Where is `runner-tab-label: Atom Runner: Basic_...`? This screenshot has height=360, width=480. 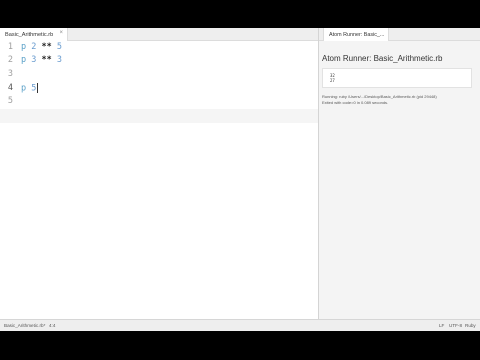 runner-tab-label: Atom Runner: Basic_... is located at coordinates (357, 34).